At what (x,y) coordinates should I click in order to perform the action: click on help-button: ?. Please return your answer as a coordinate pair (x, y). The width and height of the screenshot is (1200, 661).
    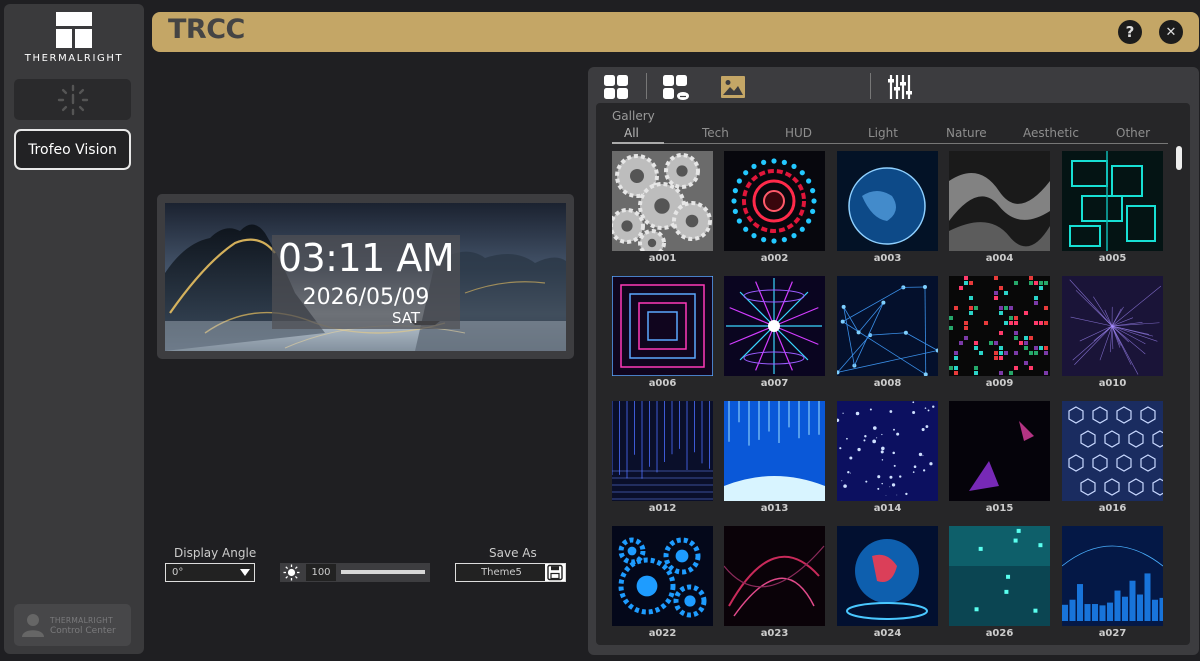
    Looking at the image, I should click on (1130, 32).